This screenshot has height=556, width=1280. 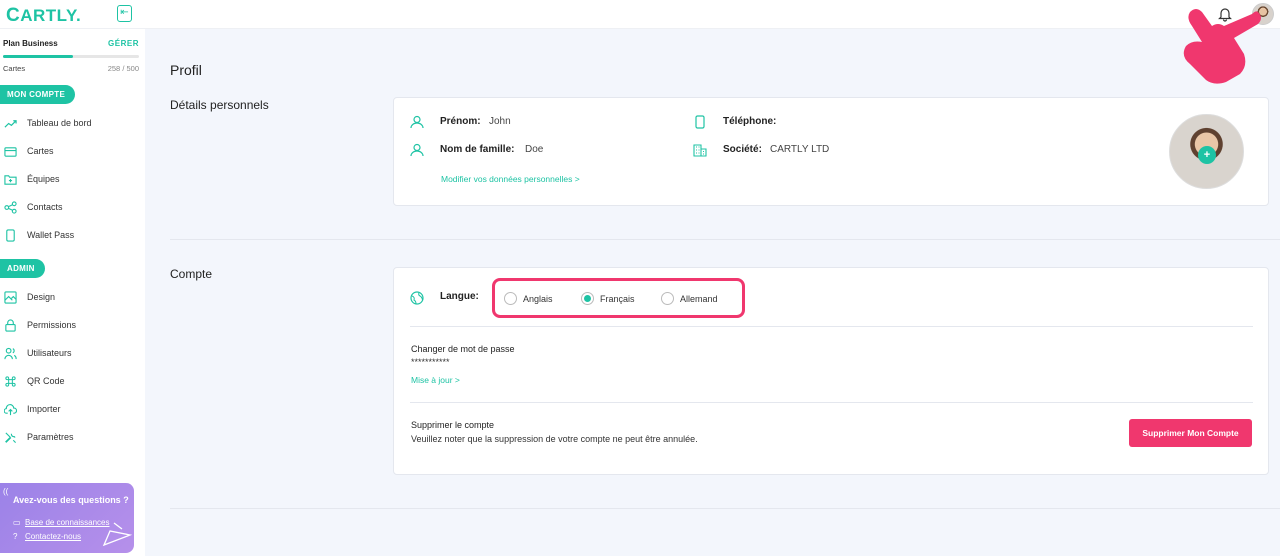 I want to click on building-icon, so click(x=700, y=150).